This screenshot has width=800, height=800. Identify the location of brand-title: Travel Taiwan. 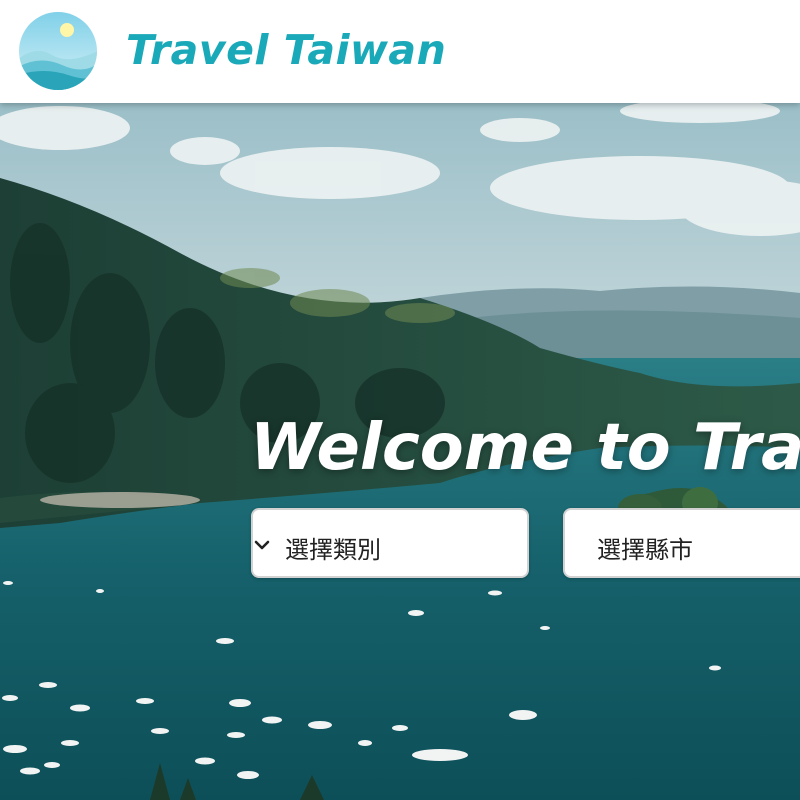
(286, 50).